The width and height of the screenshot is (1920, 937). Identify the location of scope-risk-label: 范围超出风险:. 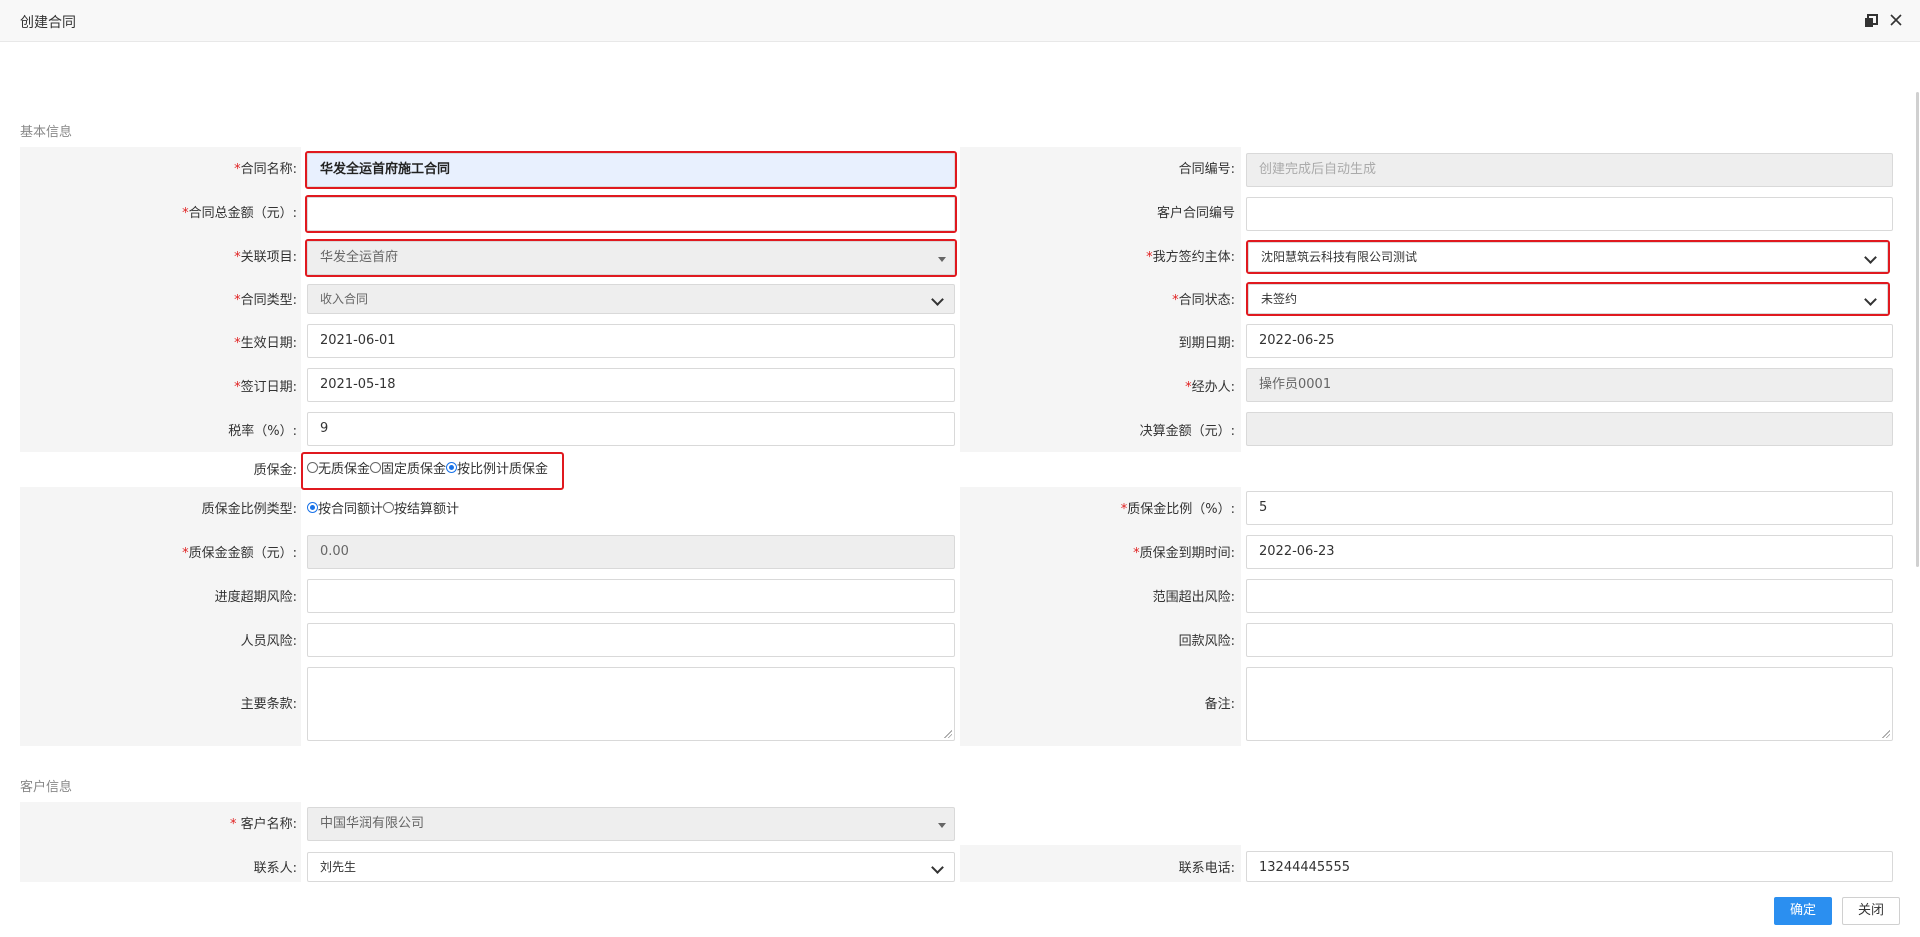
(1193, 597).